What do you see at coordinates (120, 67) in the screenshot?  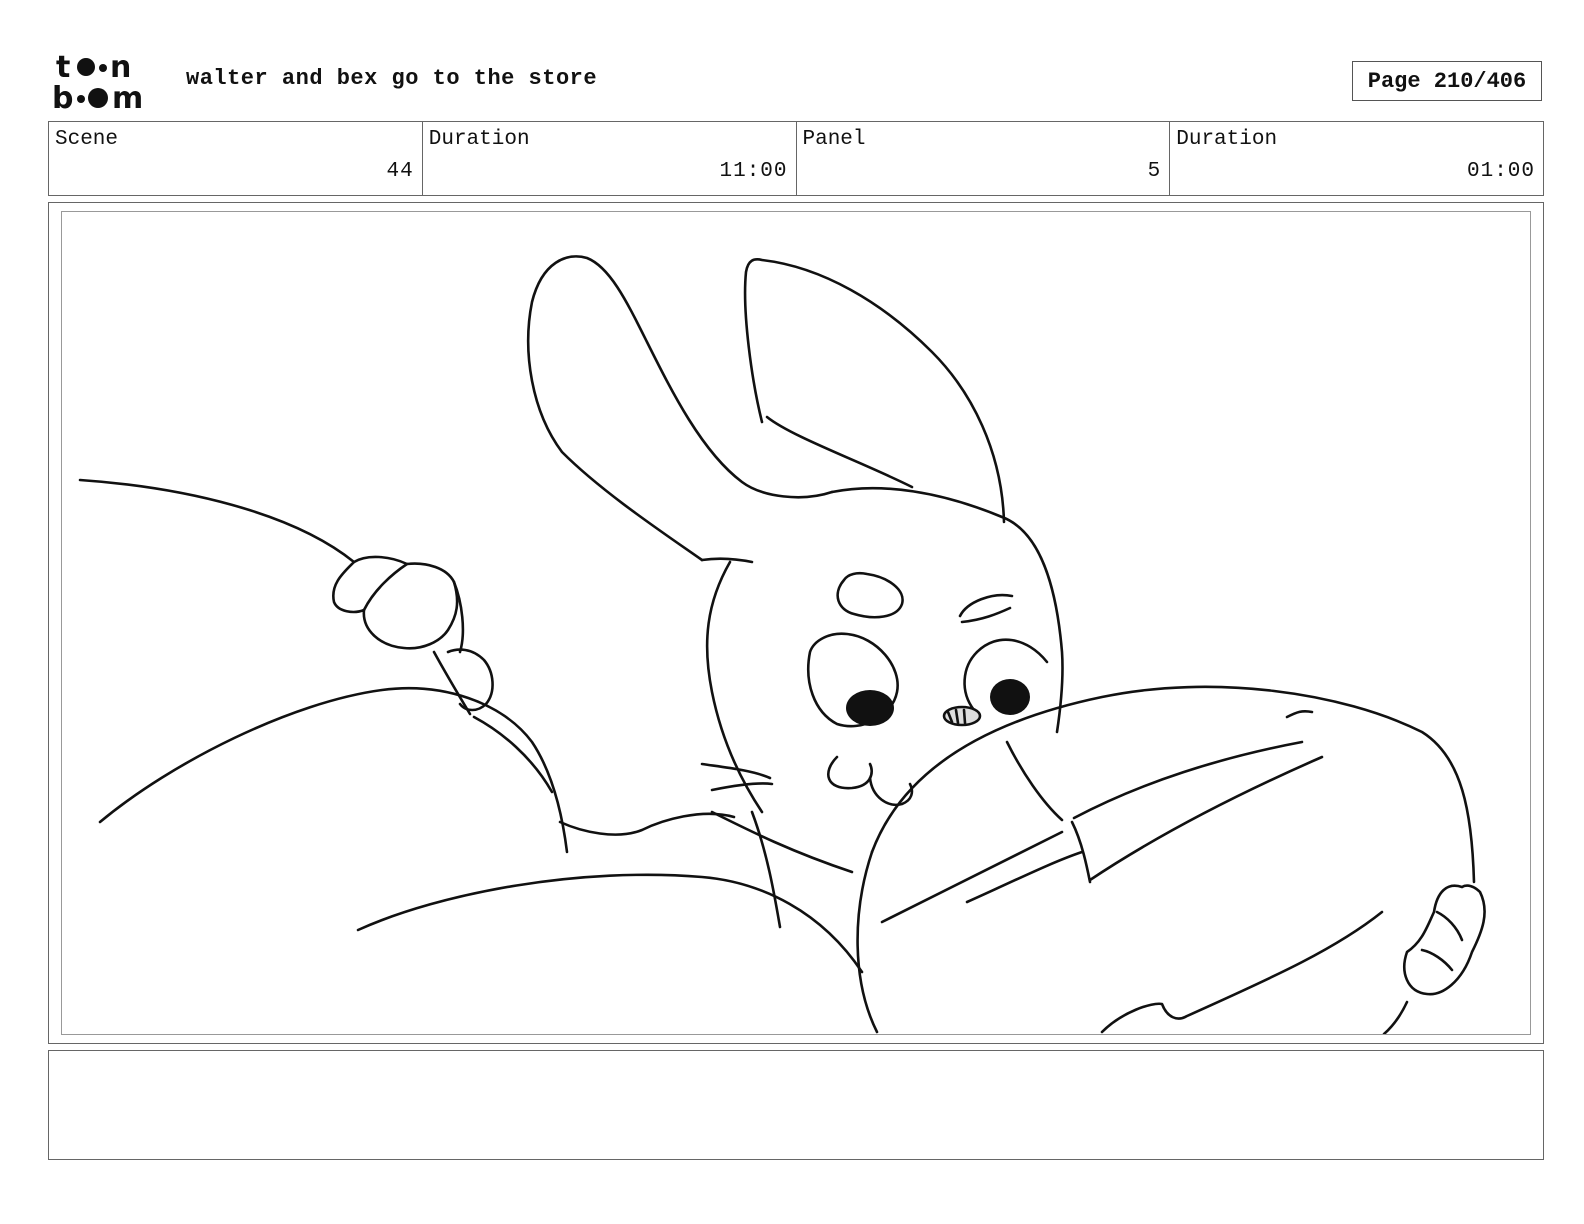 I see `svg-text: n` at bounding box center [120, 67].